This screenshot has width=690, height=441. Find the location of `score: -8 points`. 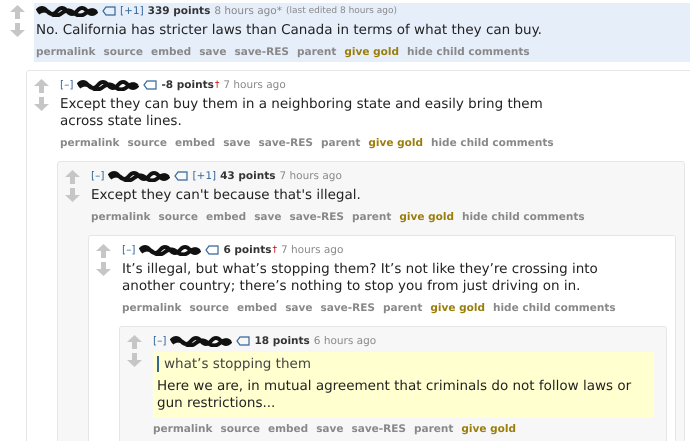

score: -8 points is located at coordinates (187, 85).